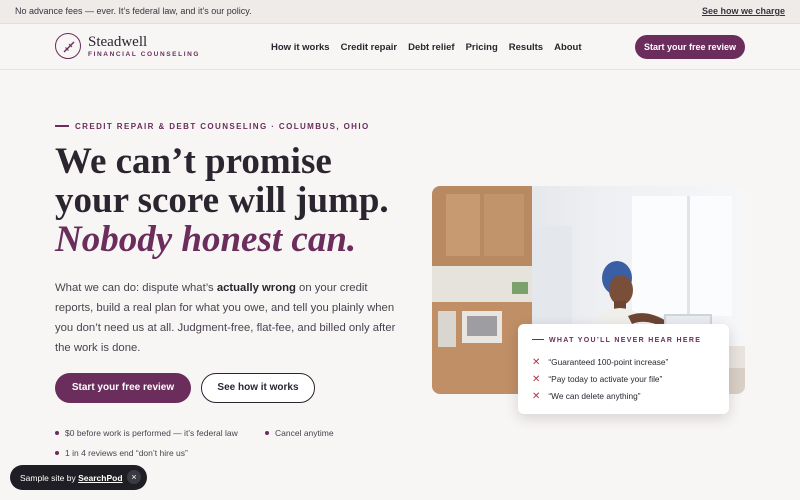 The image size is (800, 500). I want to click on hero-heading-line-3: Nobody honest can., so click(206, 239).